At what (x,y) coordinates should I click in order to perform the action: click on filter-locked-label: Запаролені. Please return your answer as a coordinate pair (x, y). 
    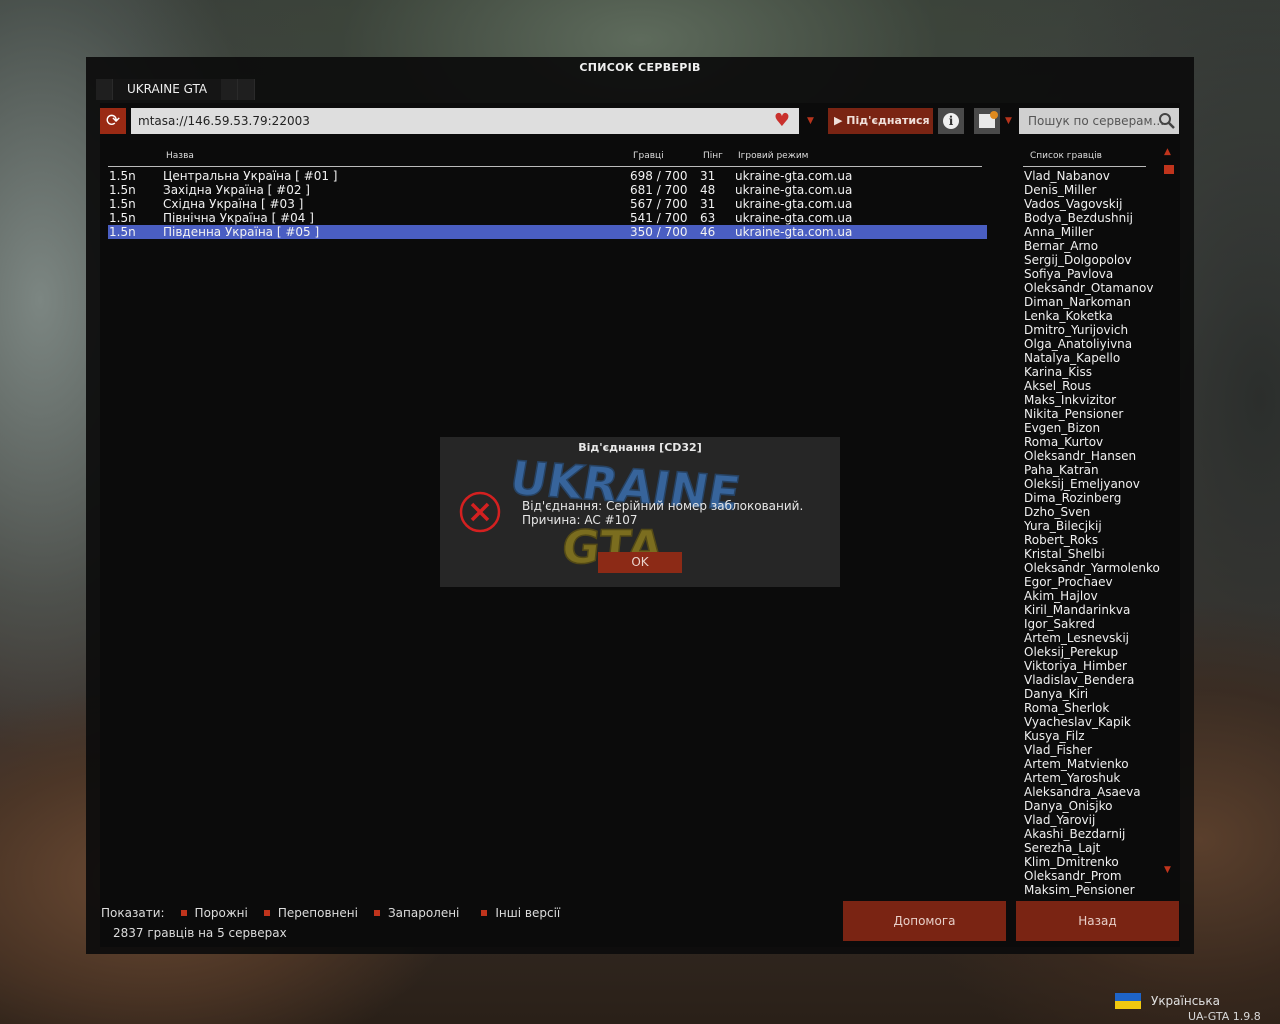
    Looking at the image, I should click on (423, 913).